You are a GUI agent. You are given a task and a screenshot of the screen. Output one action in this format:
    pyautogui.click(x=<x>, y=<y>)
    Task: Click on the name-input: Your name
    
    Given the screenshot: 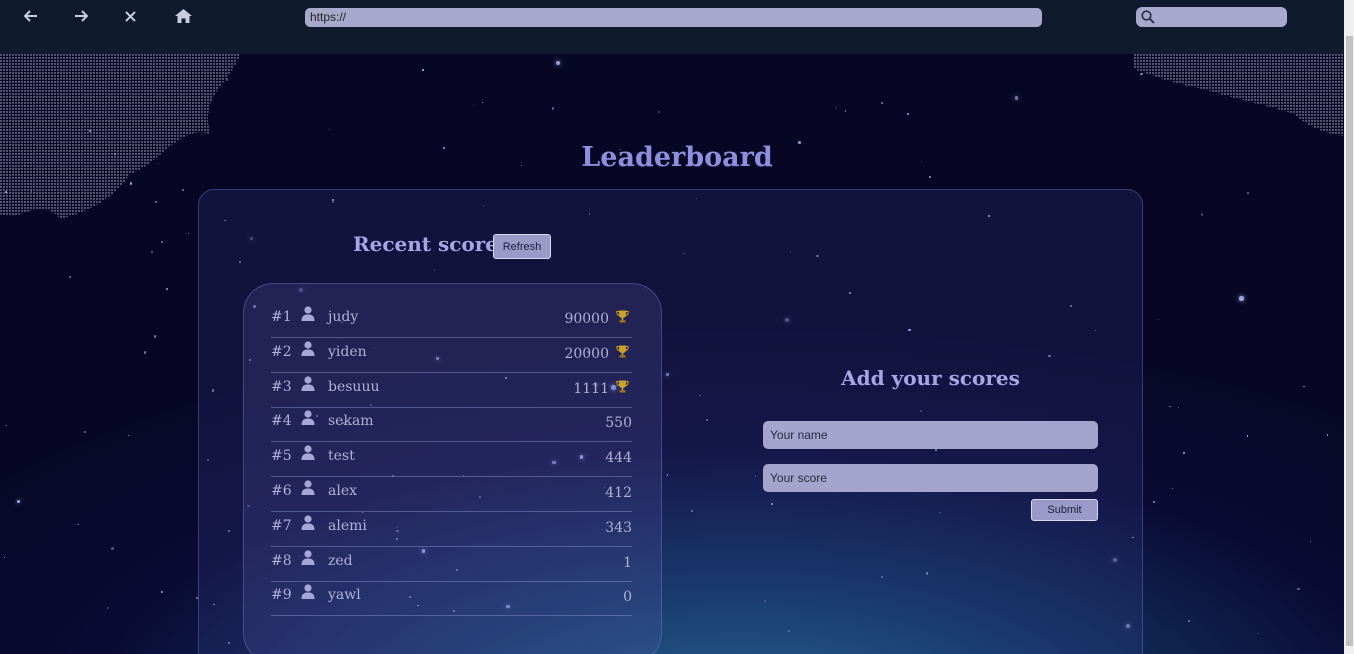 What is the action you would take?
    pyautogui.click(x=930, y=435)
    